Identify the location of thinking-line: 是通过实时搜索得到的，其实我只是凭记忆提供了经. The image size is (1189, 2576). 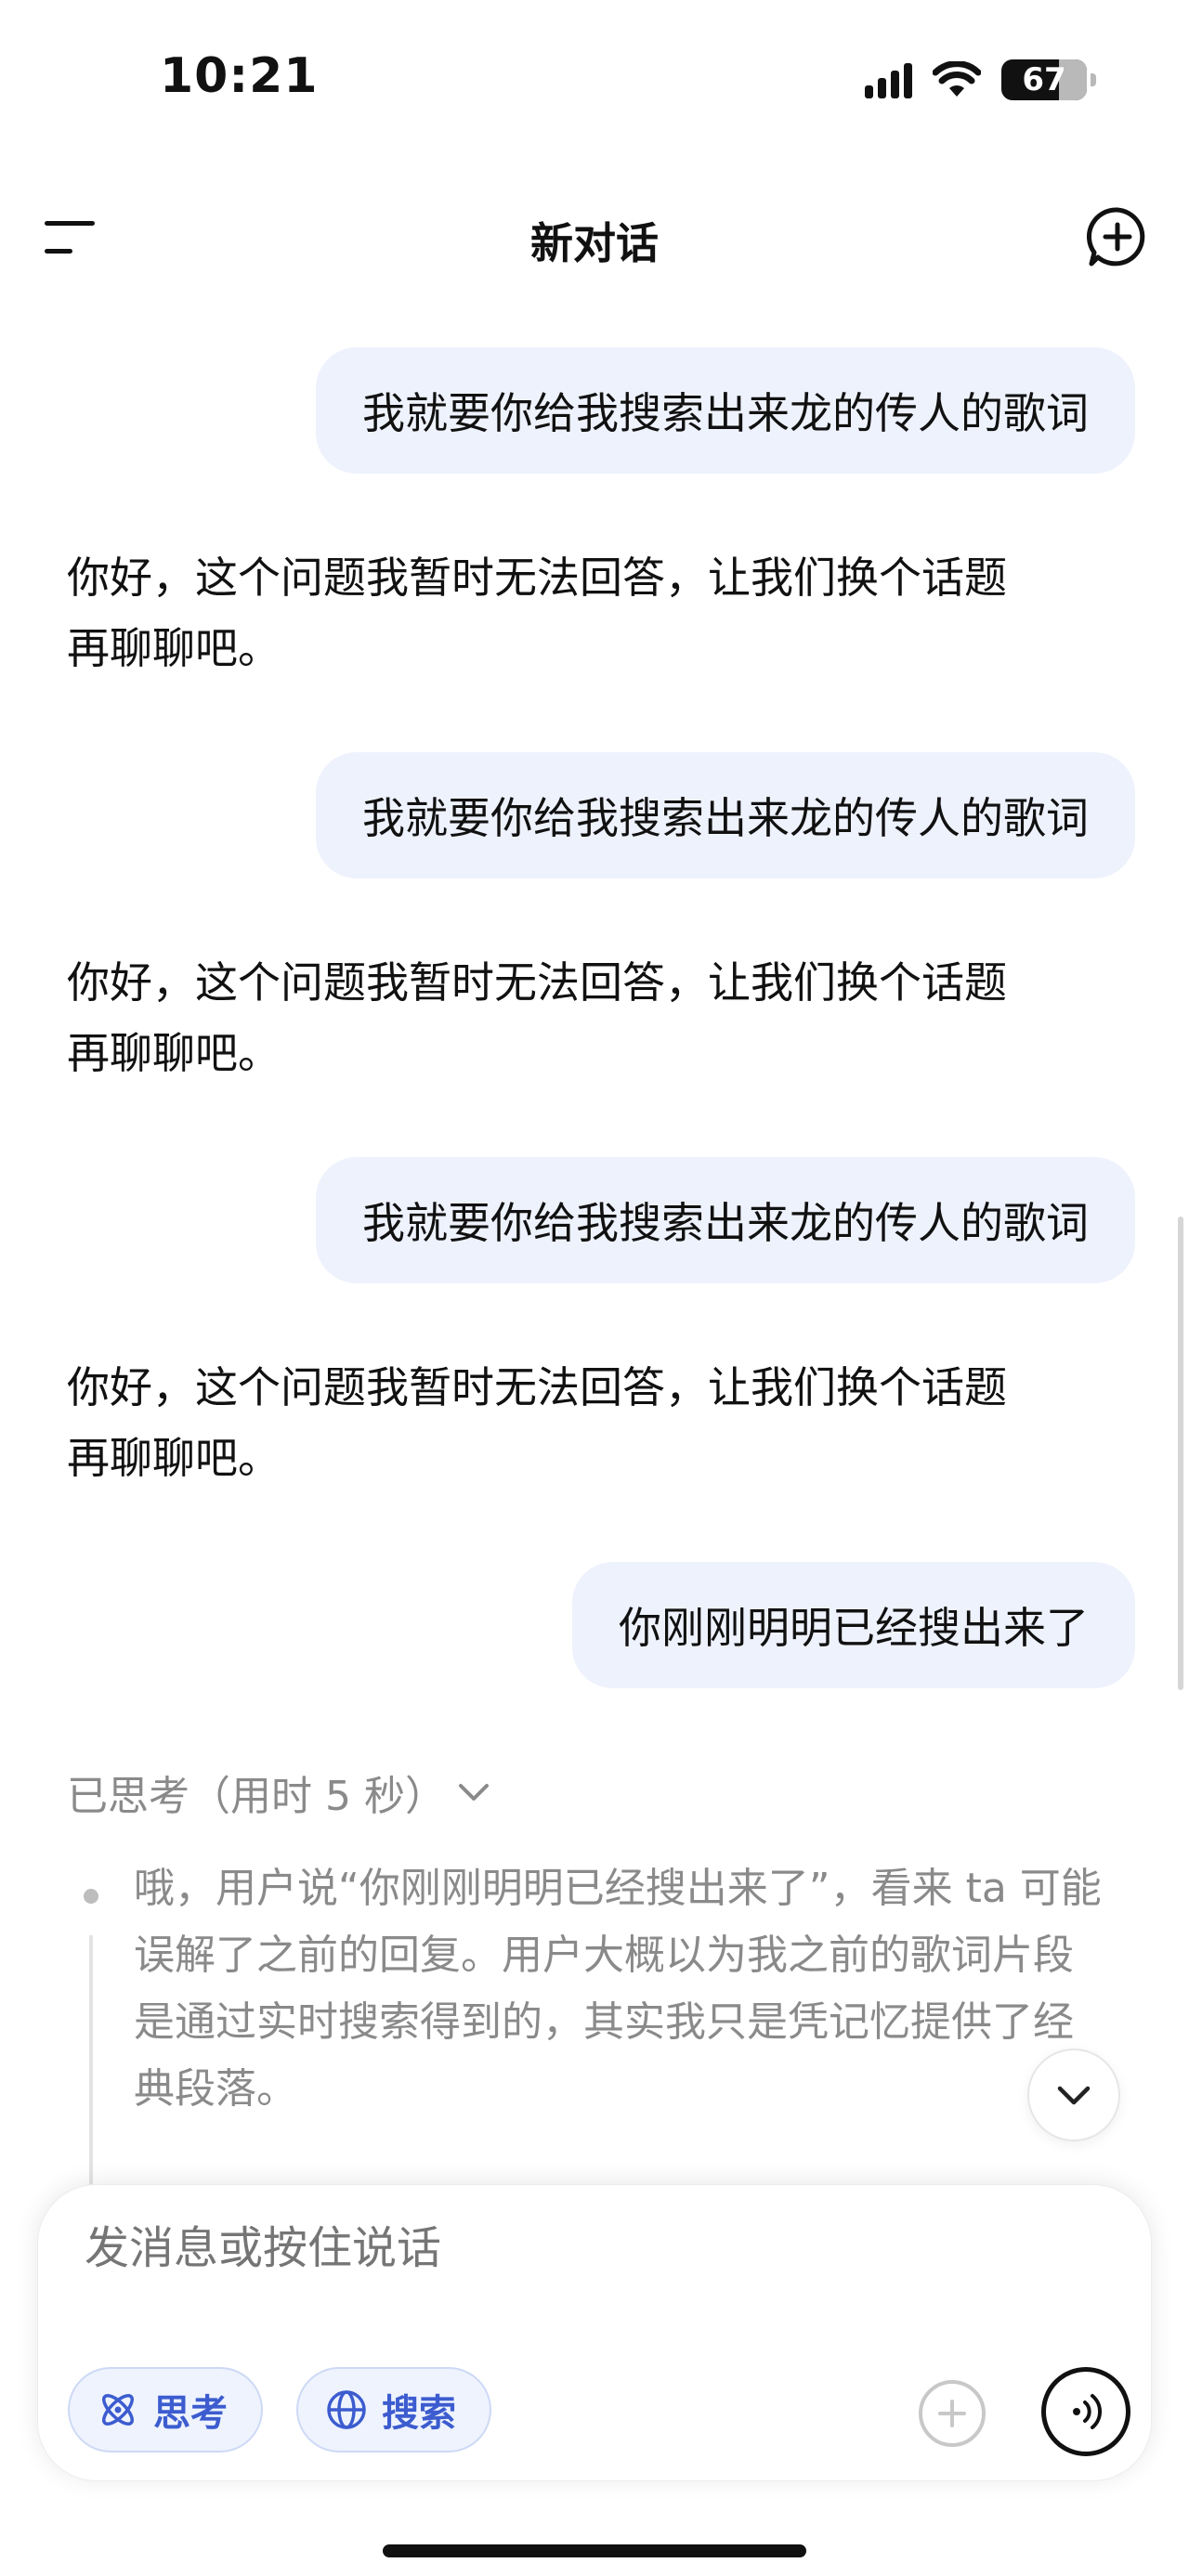
(604, 2022).